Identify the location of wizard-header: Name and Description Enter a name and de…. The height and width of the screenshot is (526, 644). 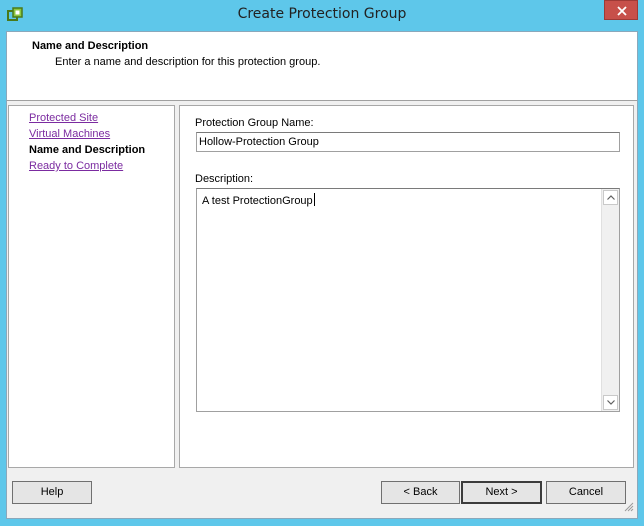
(322, 66).